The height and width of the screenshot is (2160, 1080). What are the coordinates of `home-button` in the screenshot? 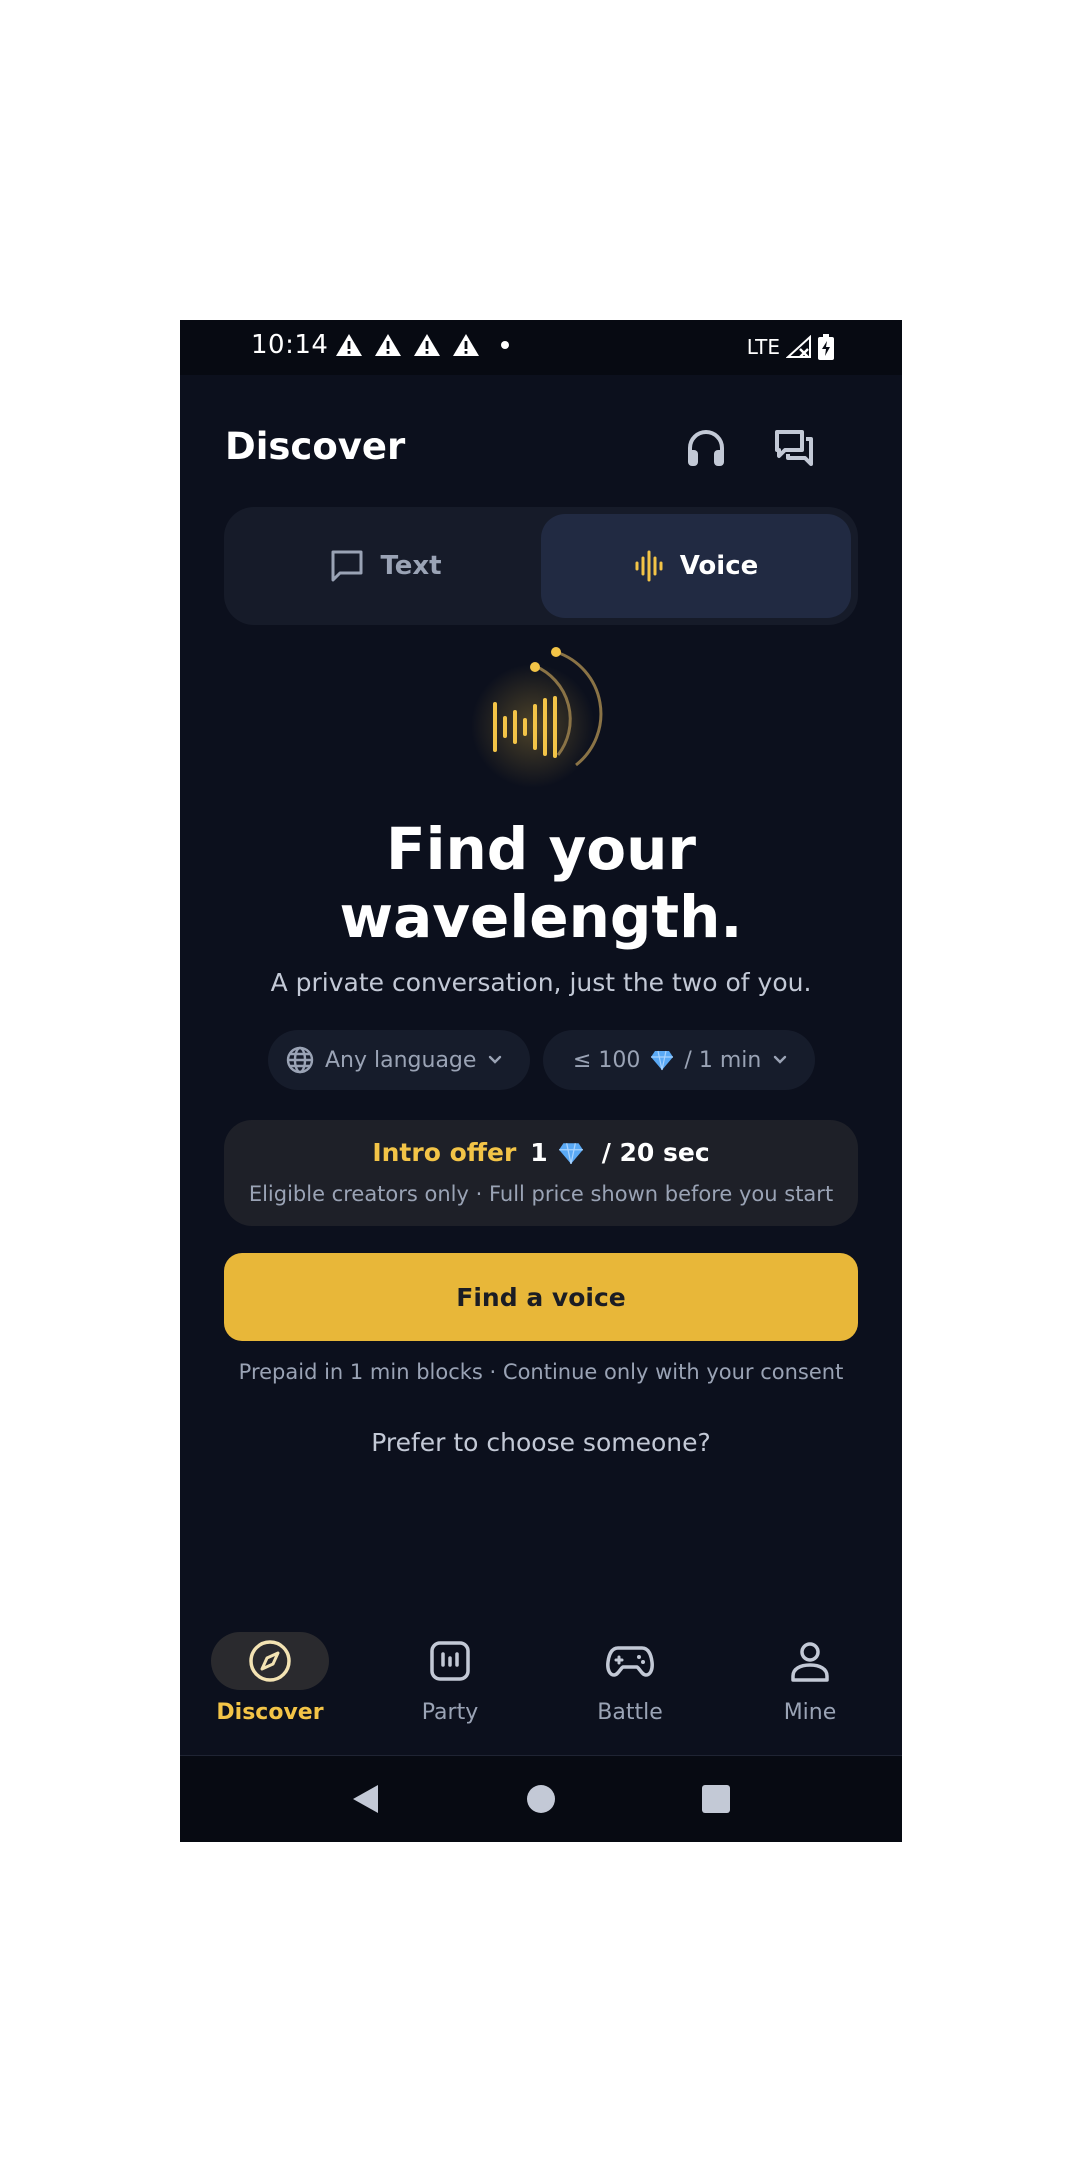 It's located at (541, 1799).